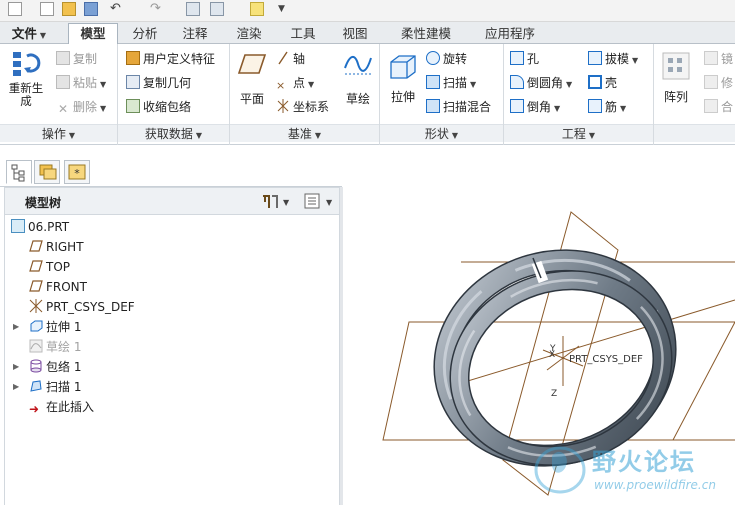 This screenshot has width=735, height=508. I want to click on new-file-icon, so click(47, 9).